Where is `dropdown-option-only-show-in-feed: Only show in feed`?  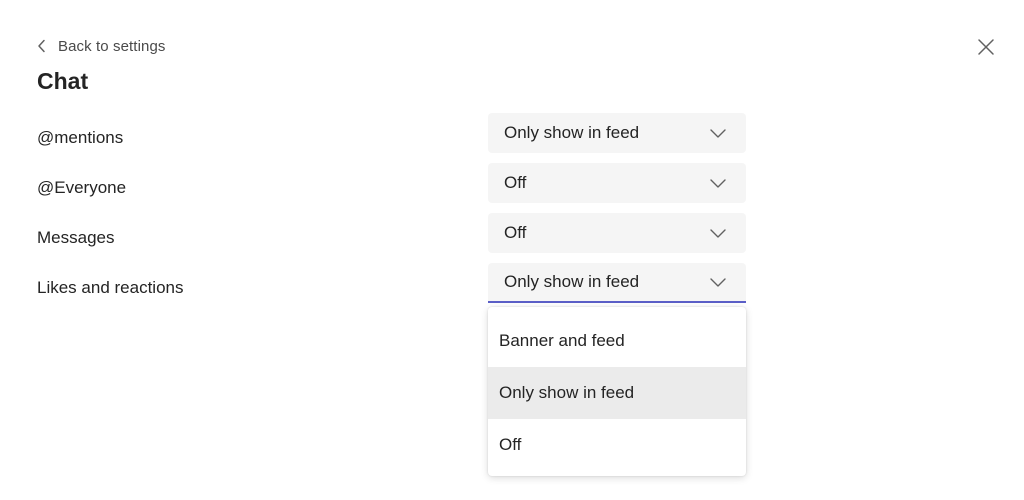
dropdown-option-only-show-in-feed: Only show in feed is located at coordinates (617, 393).